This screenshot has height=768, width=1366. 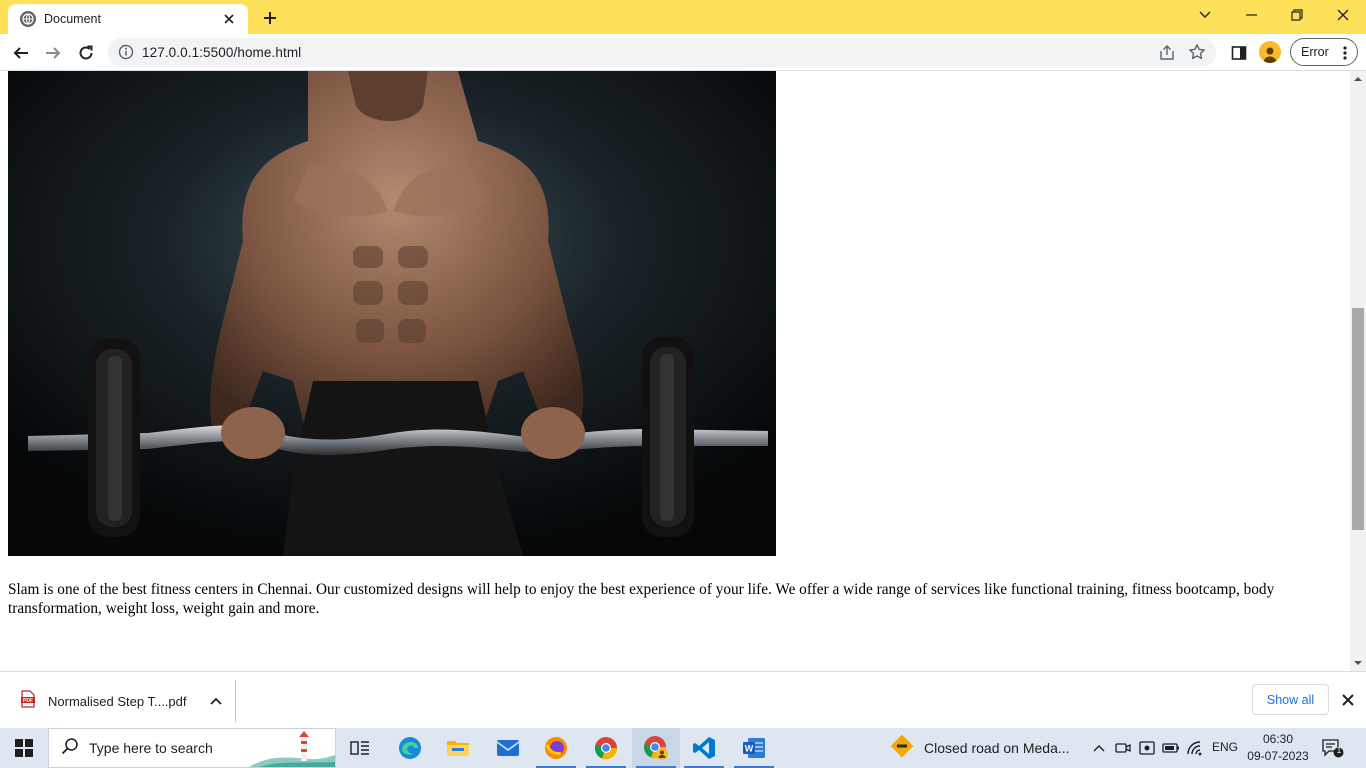 What do you see at coordinates (229, 19) in the screenshot?
I see `tab-close-icon` at bounding box center [229, 19].